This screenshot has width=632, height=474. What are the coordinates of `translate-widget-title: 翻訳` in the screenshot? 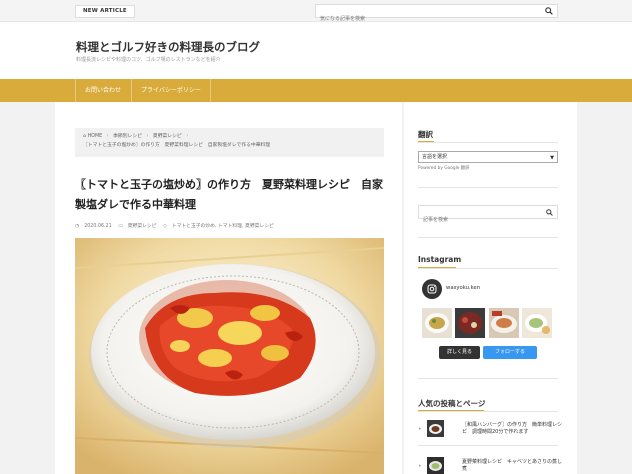 It's located at (425, 134).